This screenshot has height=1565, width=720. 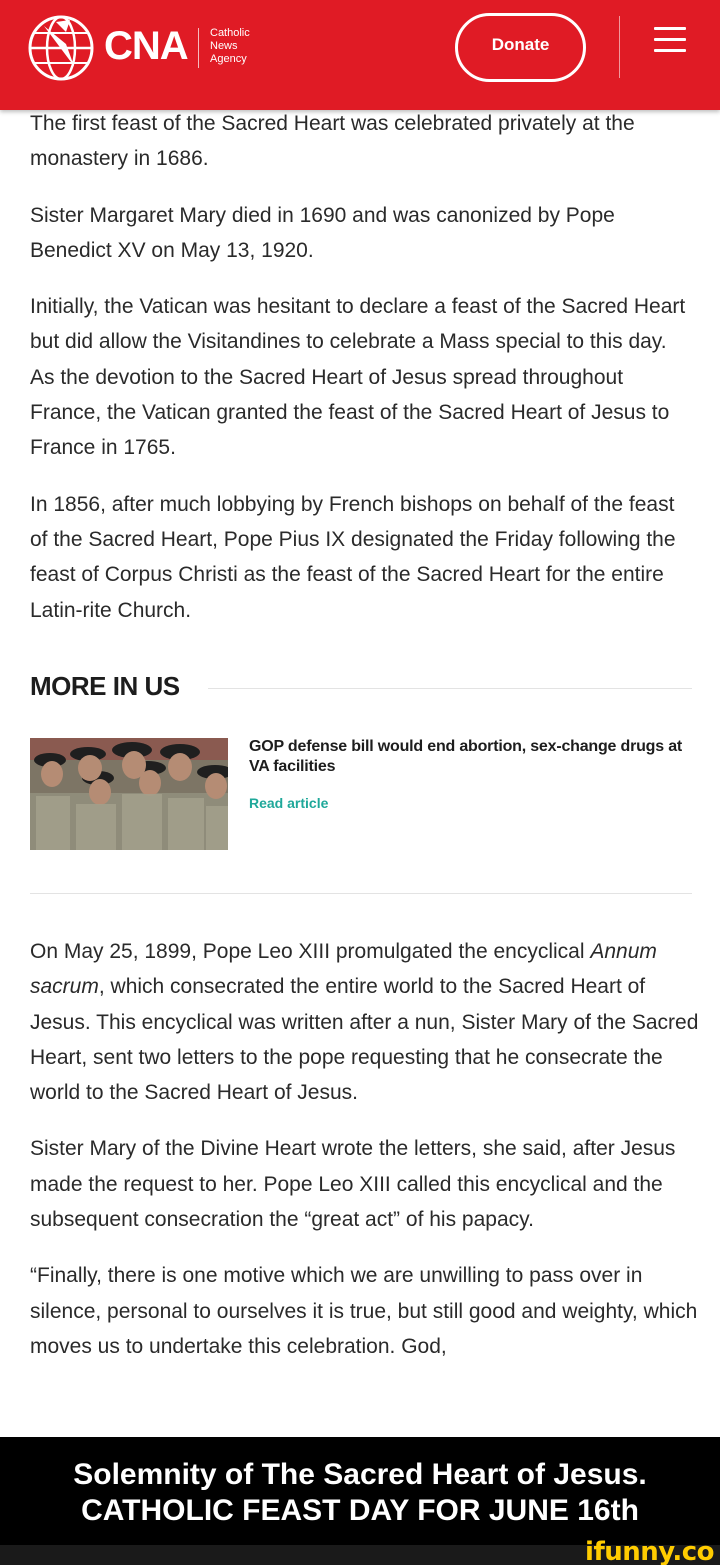 What do you see at coordinates (224, 46) in the screenshot?
I see `logo-tagline-line: News` at bounding box center [224, 46].